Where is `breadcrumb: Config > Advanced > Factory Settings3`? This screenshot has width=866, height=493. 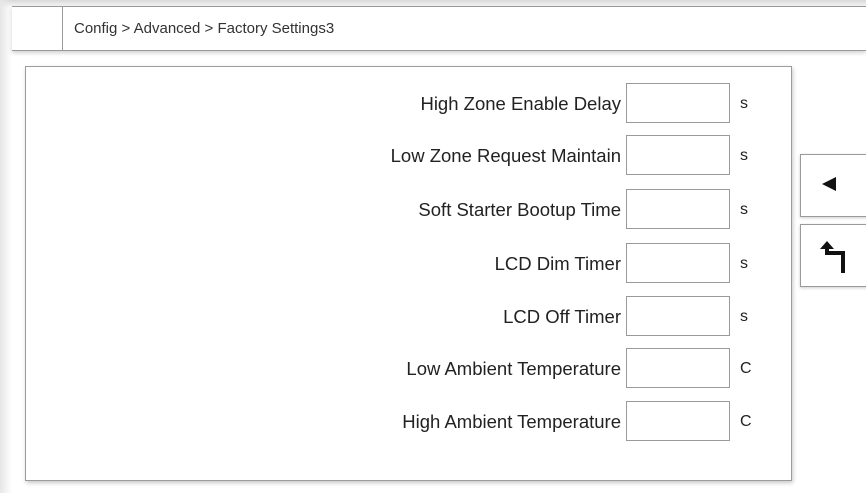 breadcrumb: Config > Advanced > Factory Settings3 is located at coordinates (204, 28).